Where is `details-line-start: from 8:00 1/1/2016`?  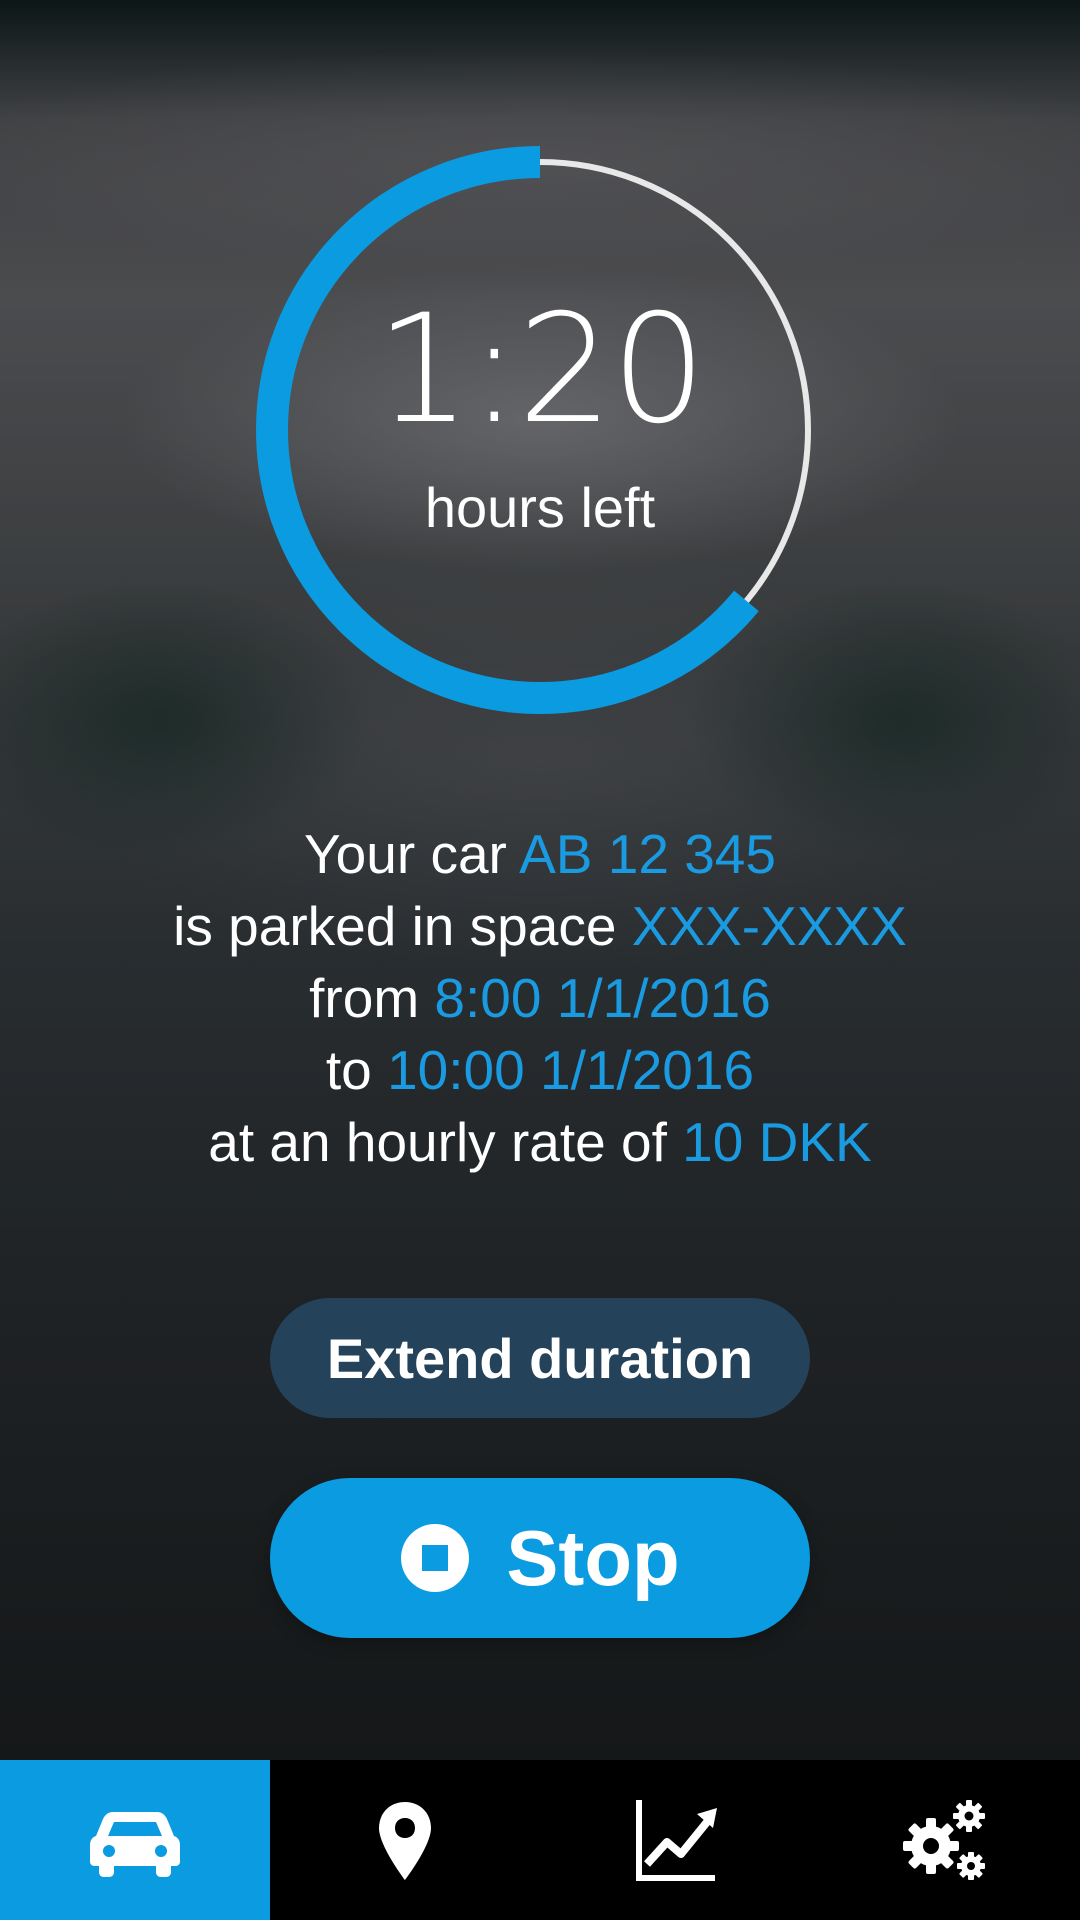 details-line-start: from 8:00 1/1/2016 is located at coordinates (540, 998).